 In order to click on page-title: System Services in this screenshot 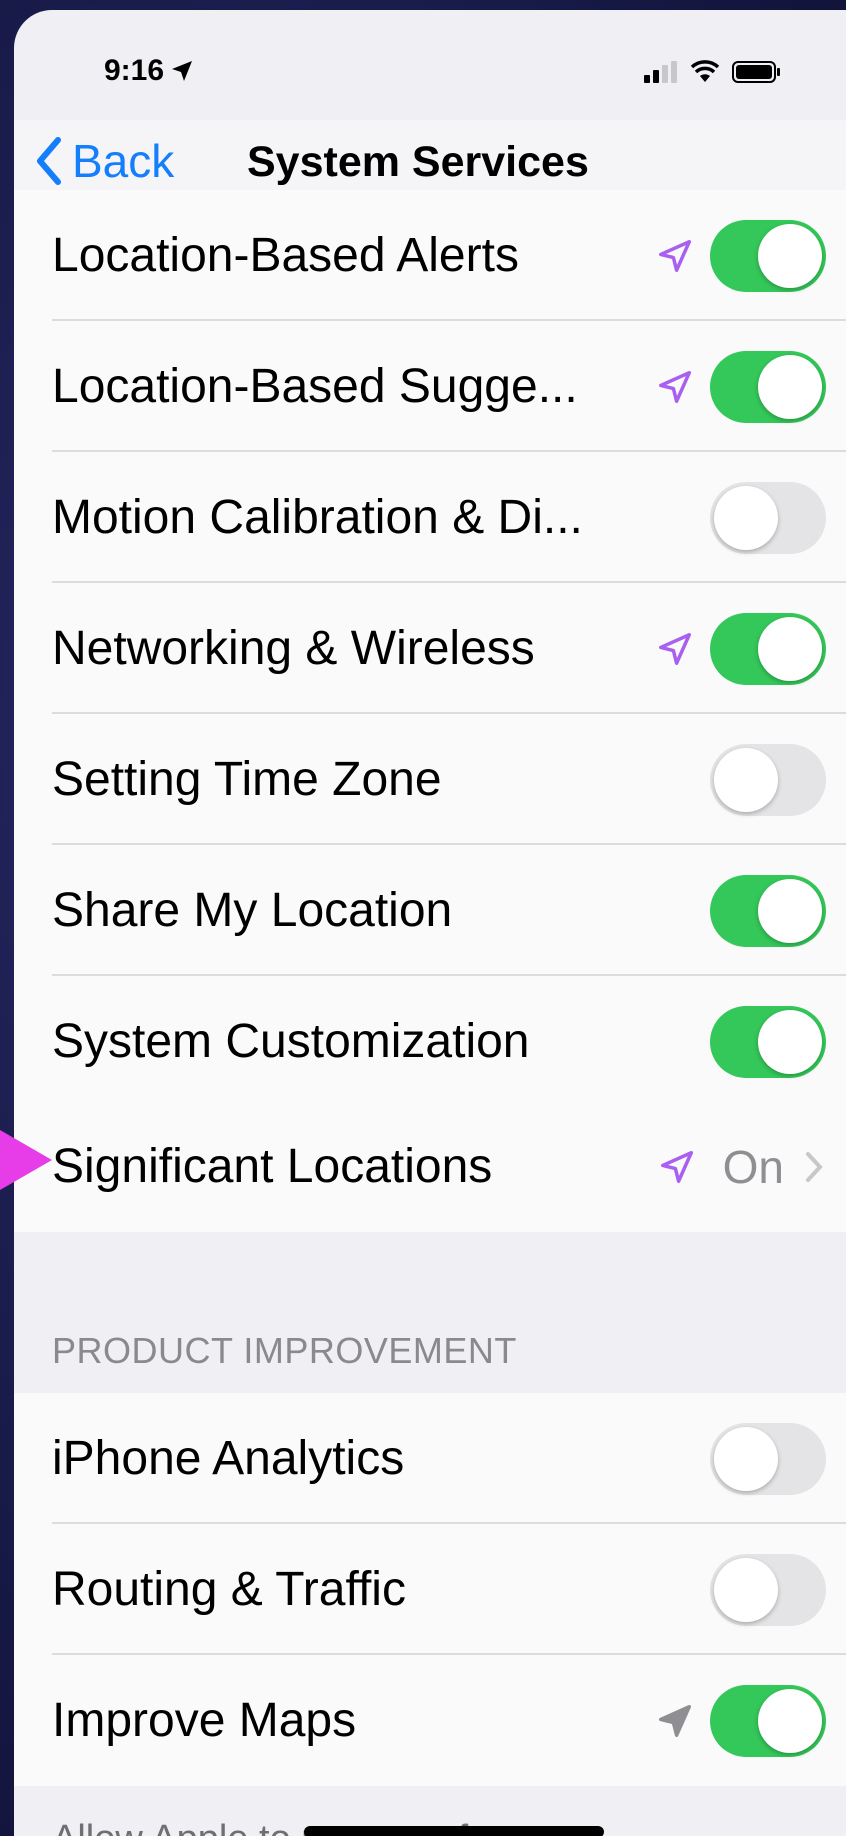, I will do `click(418, 162)`.